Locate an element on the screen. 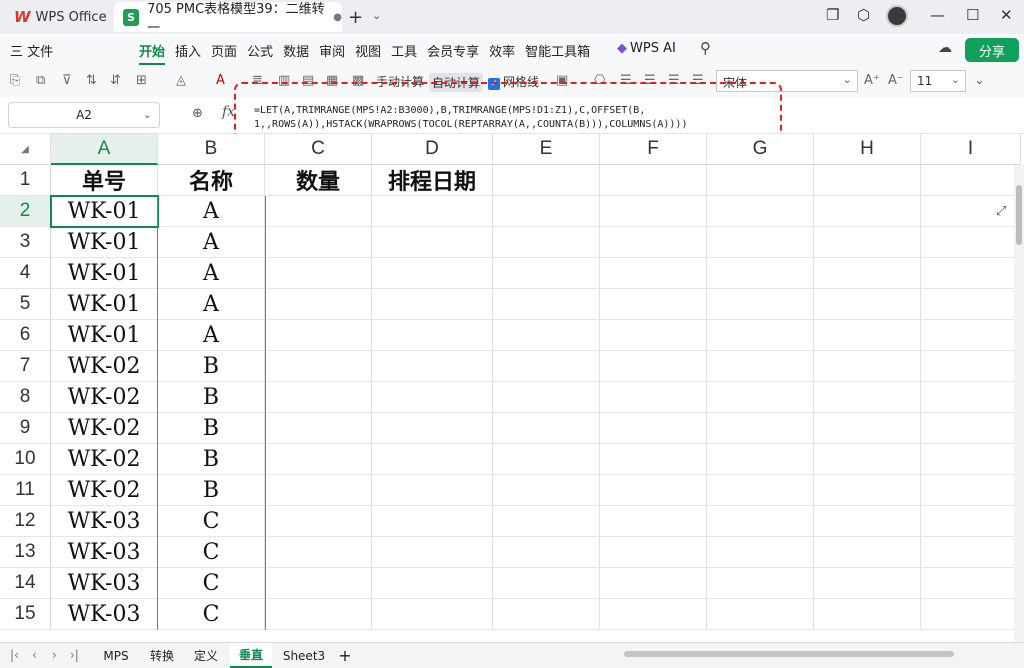 This screenshot has width=1024, height=668. cell-c6 is located at coordinates (318, 335).